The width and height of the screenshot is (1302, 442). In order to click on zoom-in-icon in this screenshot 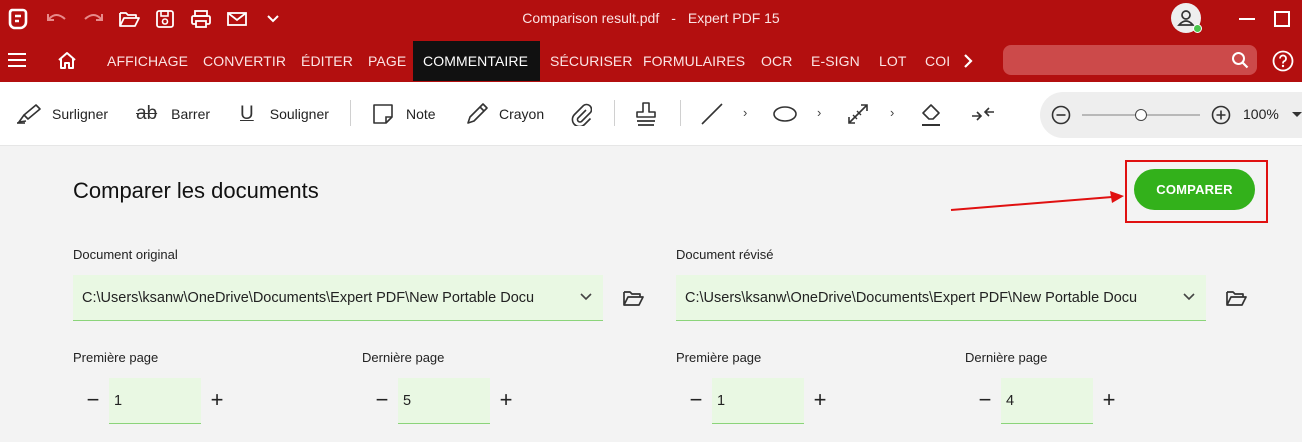, I will do `click(1221, 115)`.